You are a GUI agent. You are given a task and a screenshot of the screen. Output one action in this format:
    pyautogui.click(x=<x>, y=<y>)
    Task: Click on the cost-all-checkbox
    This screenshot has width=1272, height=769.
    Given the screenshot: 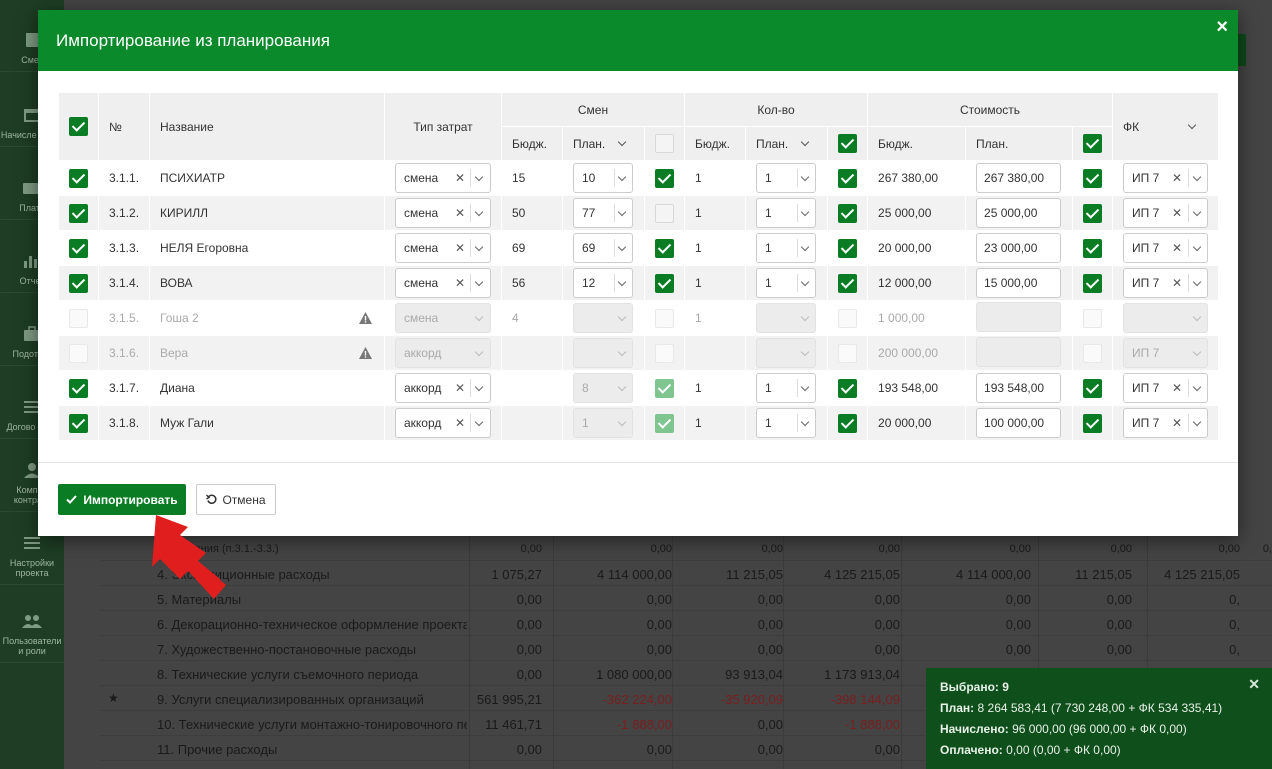 What is the action you would take?
    pyautogui.click(x=1093, y=143)
    